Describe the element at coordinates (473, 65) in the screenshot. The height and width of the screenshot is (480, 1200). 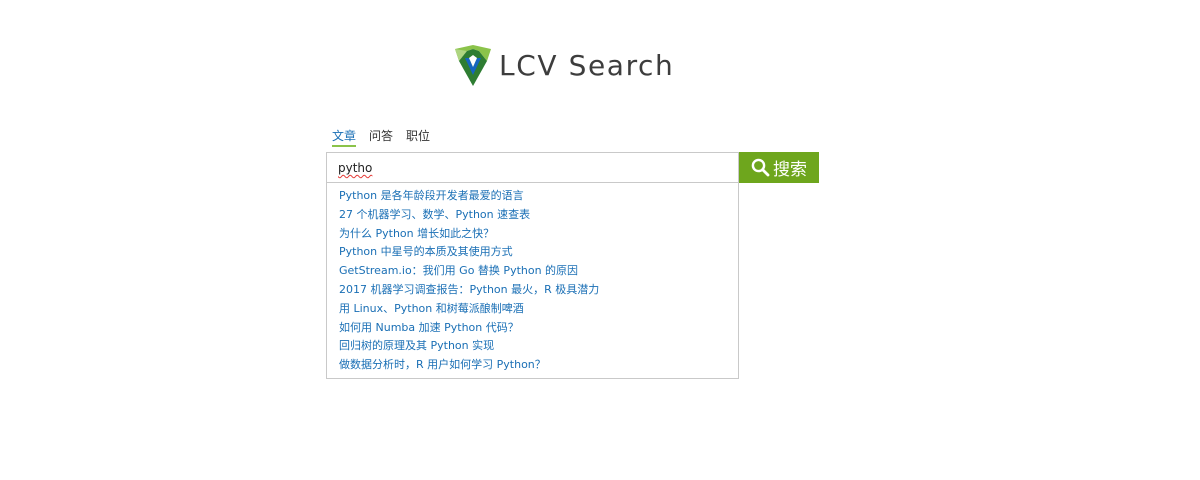
I see `lcv-shield-logo-icon` at that location.